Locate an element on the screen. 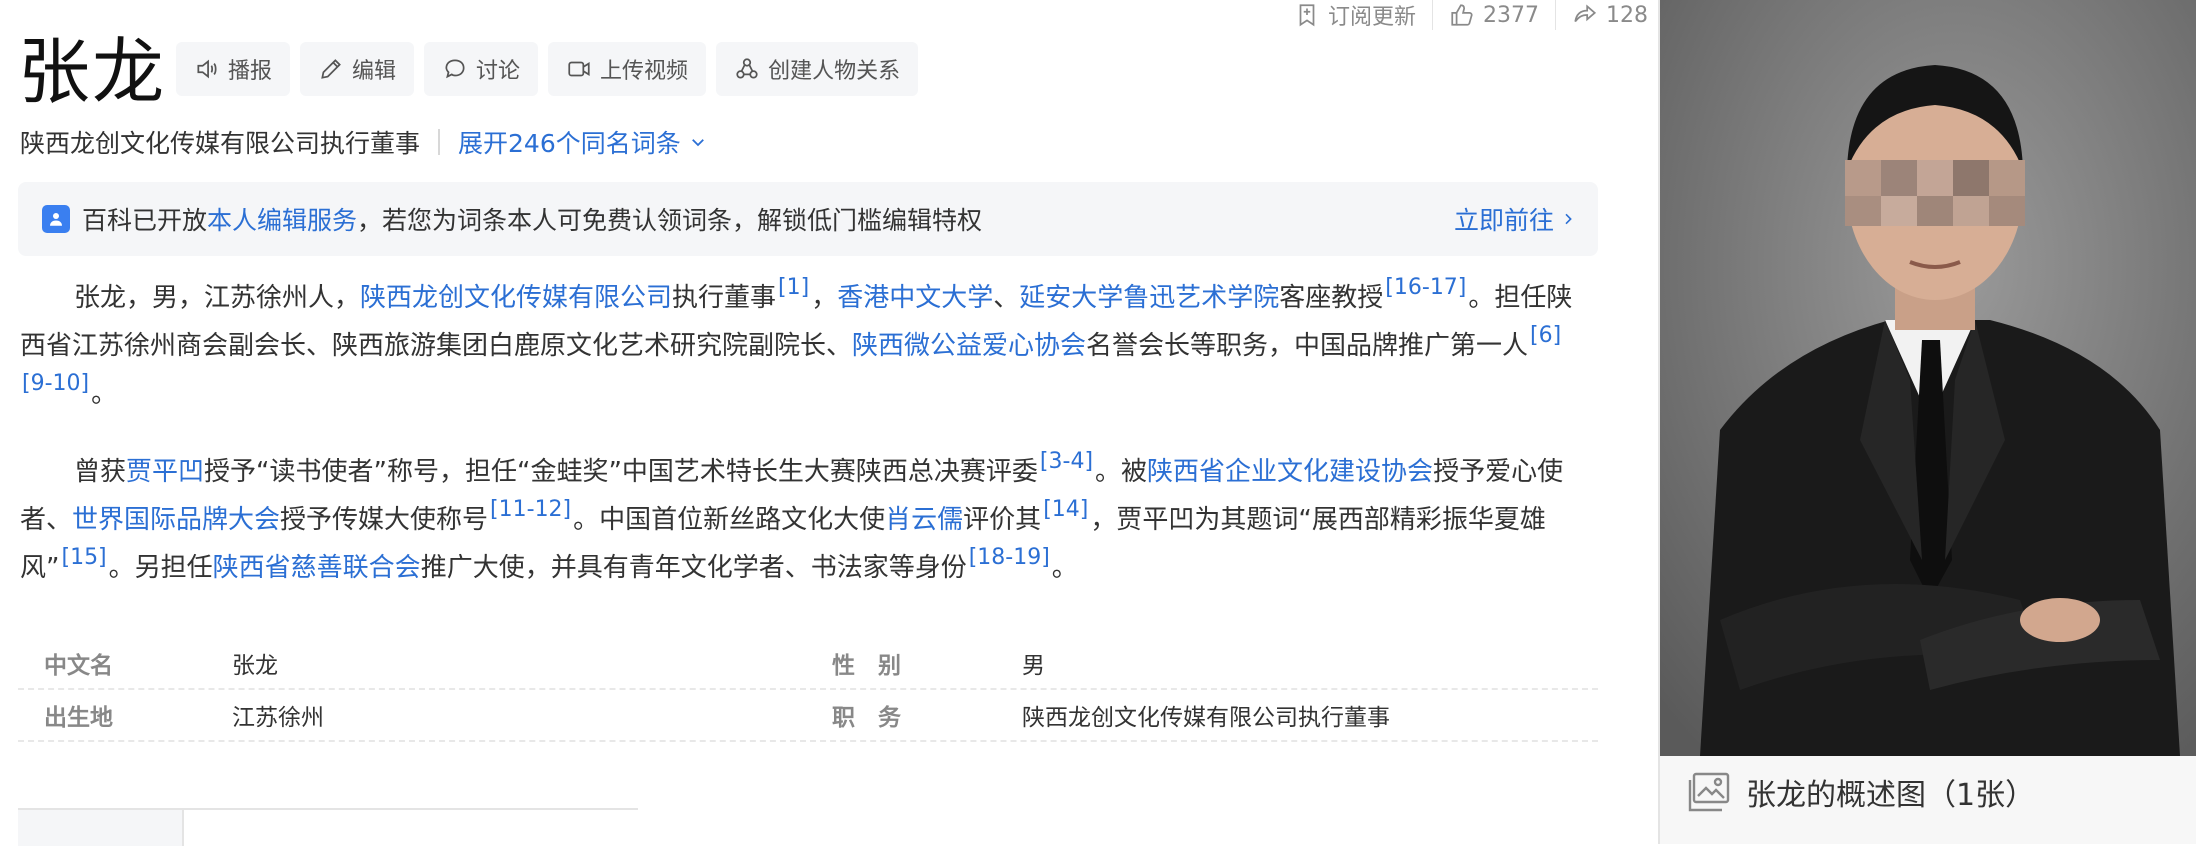 The height and width of the screenshot is (846, 2196). info-label: 性 别 is located at coordinates (866, 666).